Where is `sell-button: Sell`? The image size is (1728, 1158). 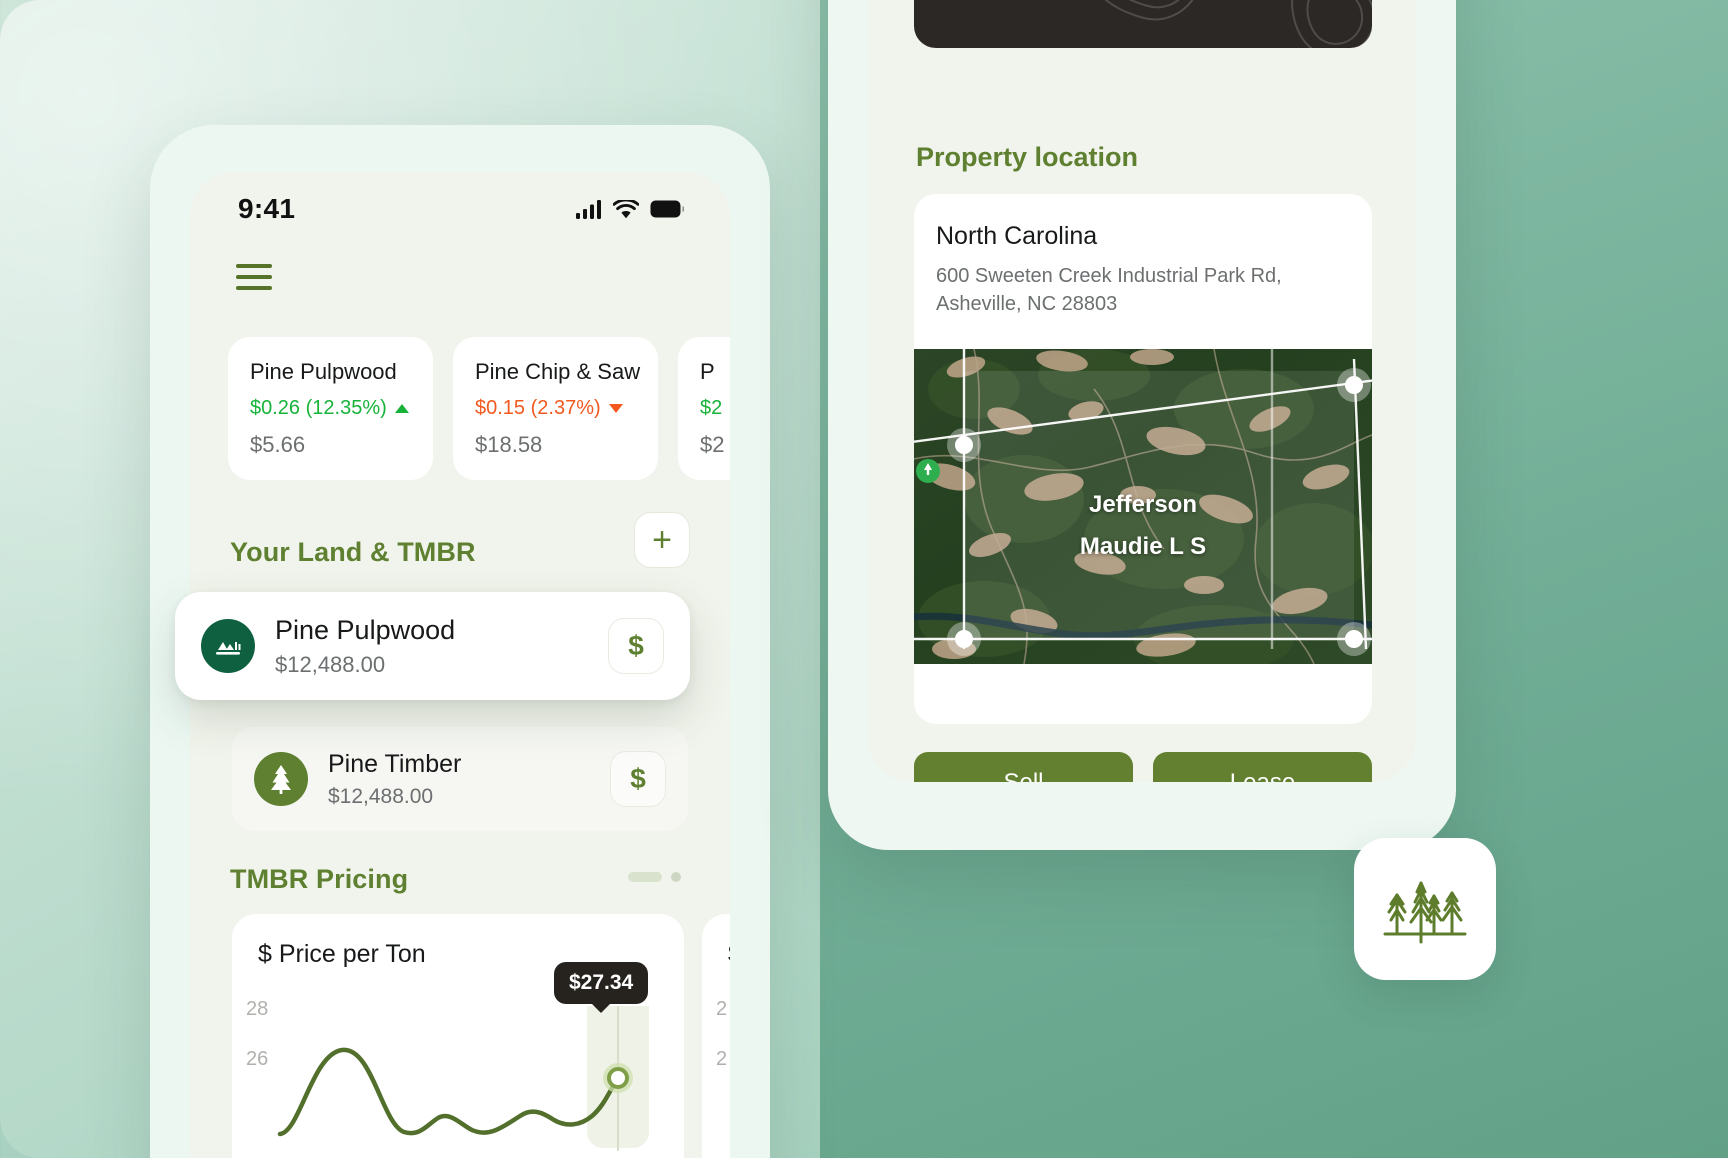 sell-button: Sell is located at coordinates (1023, 767).